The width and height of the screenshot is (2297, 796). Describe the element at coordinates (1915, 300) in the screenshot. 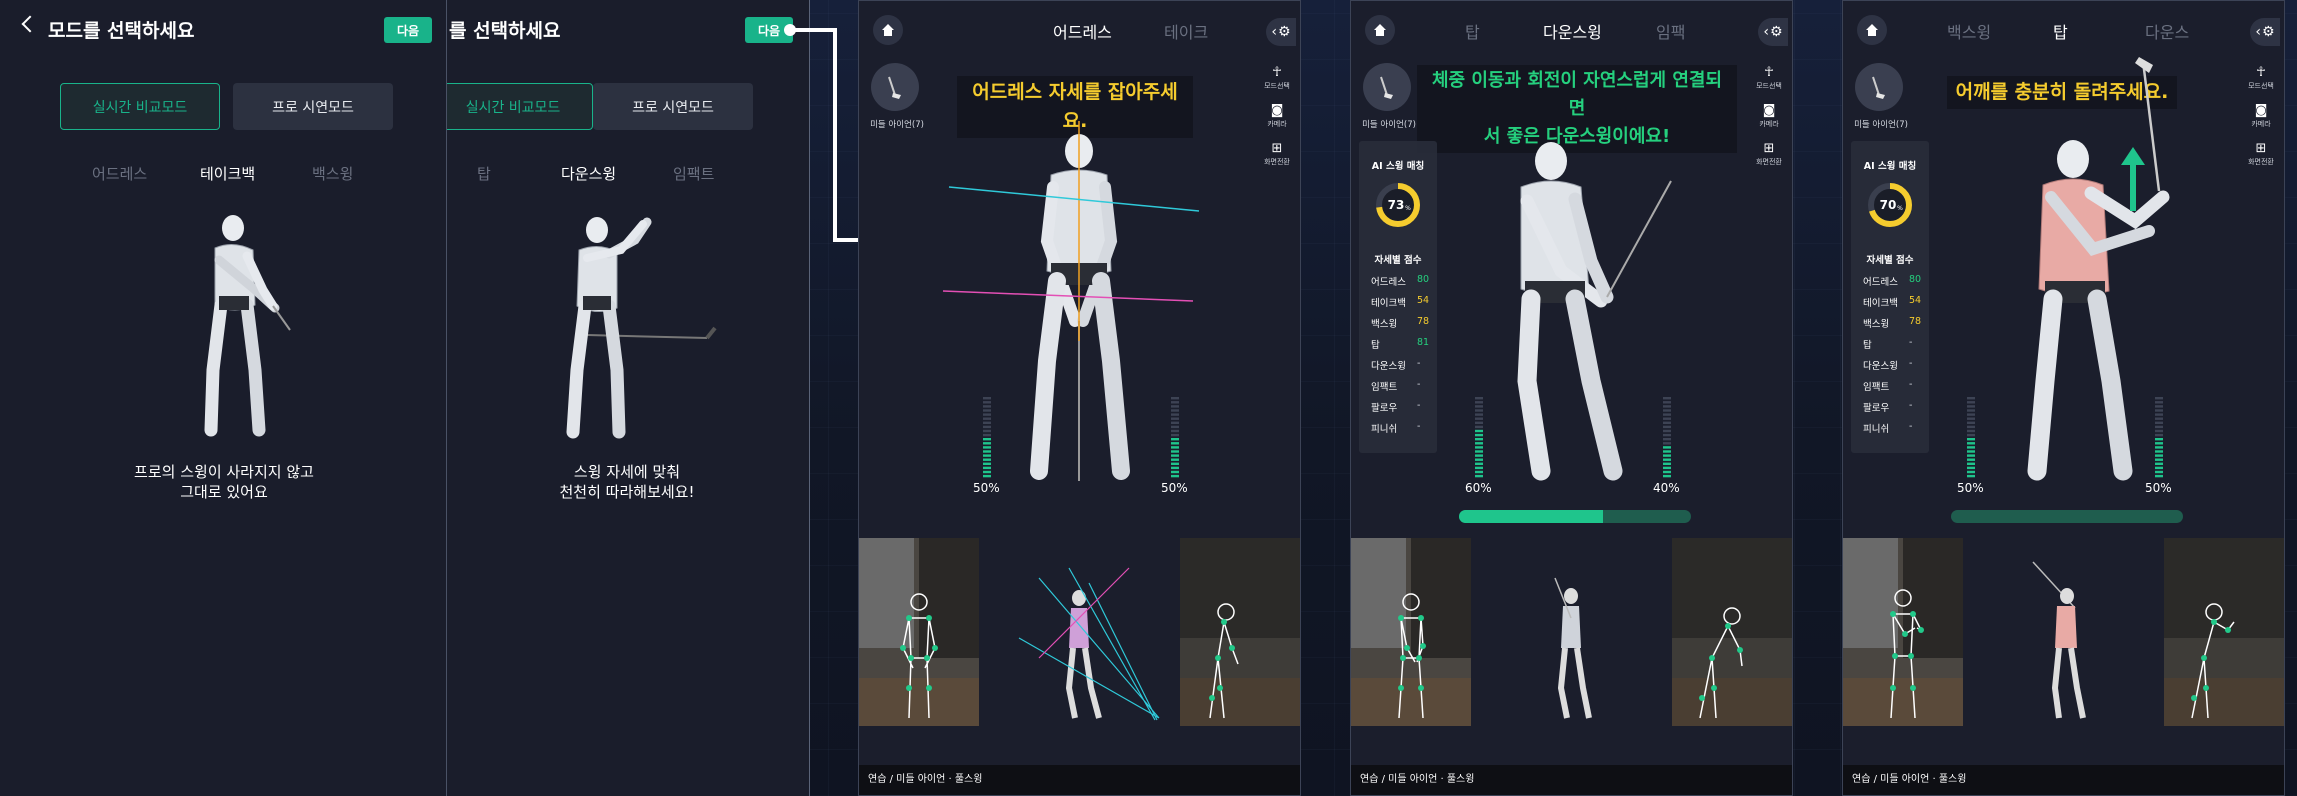

I see `score-value: 54` at that location.